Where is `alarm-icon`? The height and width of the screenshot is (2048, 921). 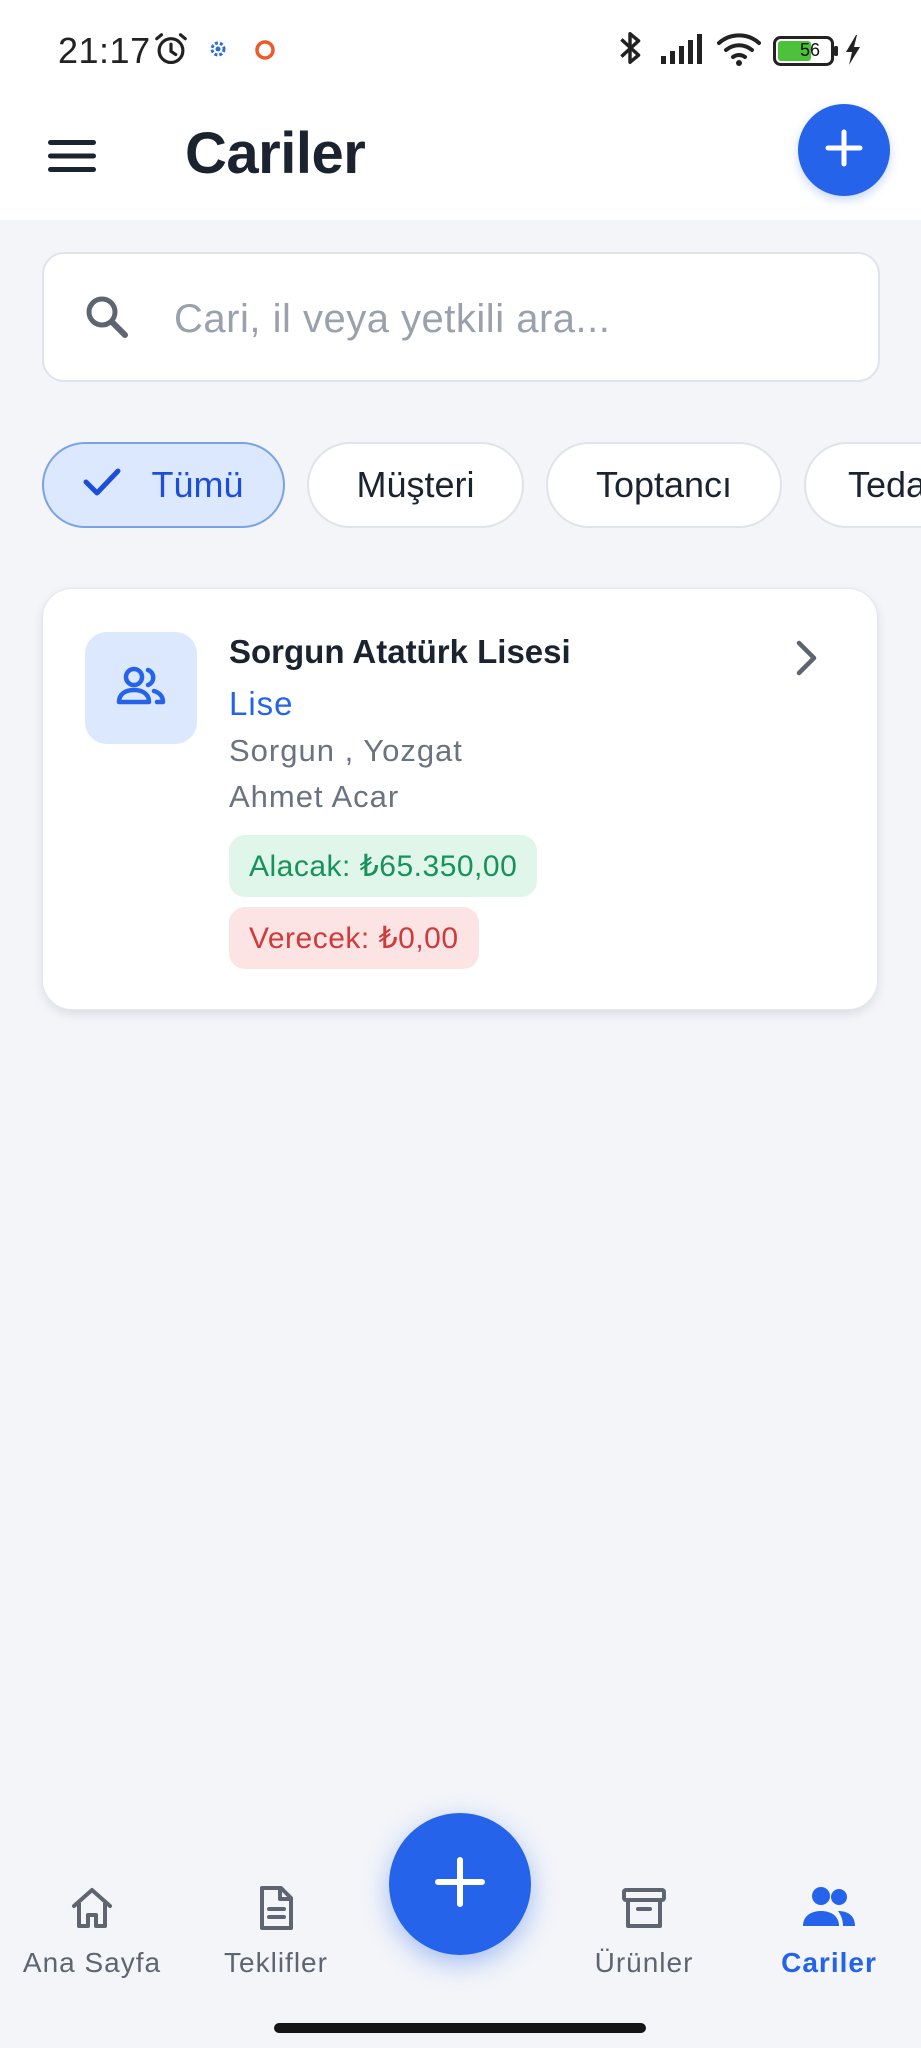
alarm-icon is located at coordinates (171, 51).